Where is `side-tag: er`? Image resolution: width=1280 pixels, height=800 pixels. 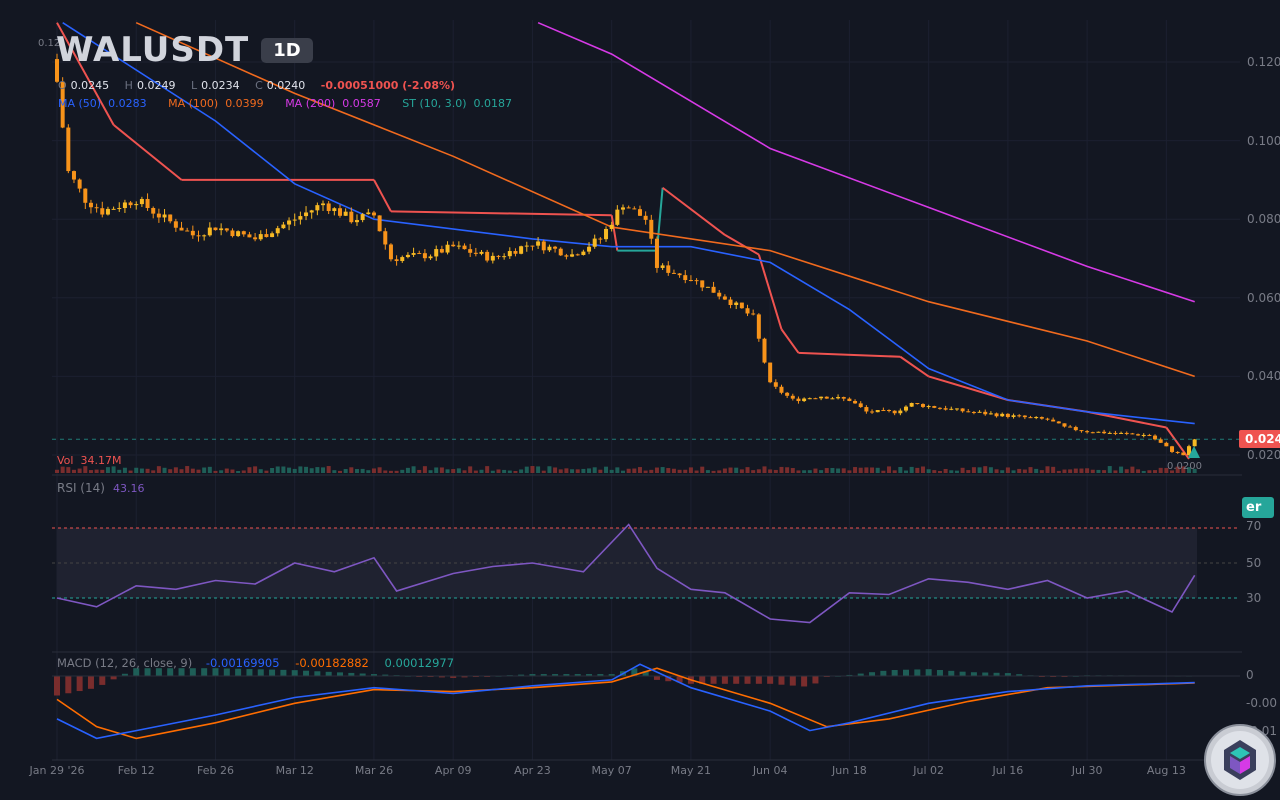 side-tag: er is located at coordinates (1258, 507).